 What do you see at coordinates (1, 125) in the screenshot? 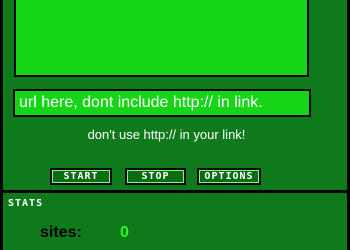
I see `left-border` at bounding box center [1, 125].